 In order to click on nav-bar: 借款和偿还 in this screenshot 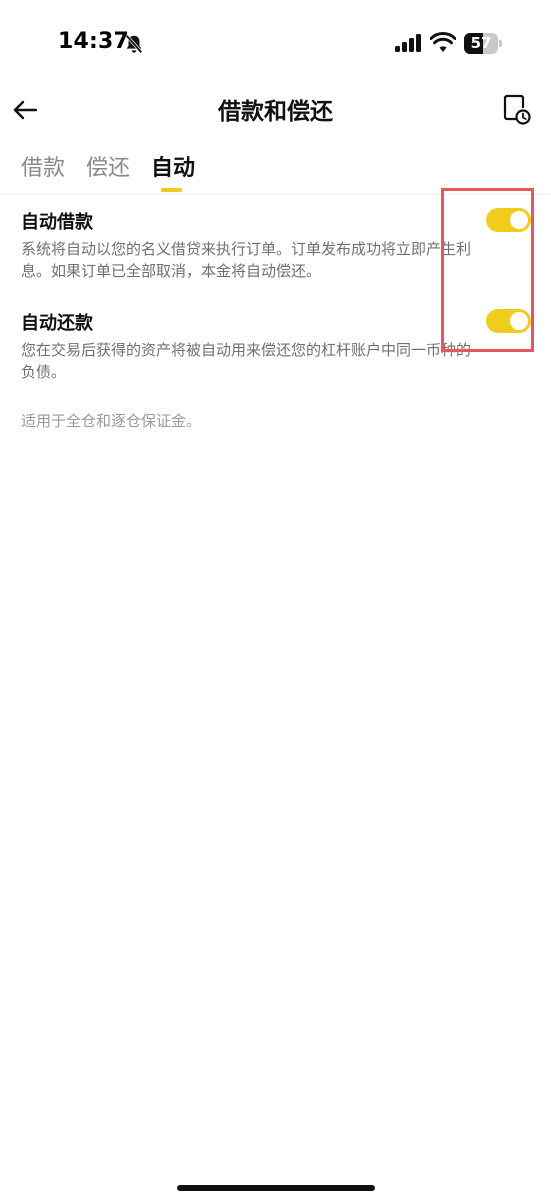, I will do `click(275, 110)`.